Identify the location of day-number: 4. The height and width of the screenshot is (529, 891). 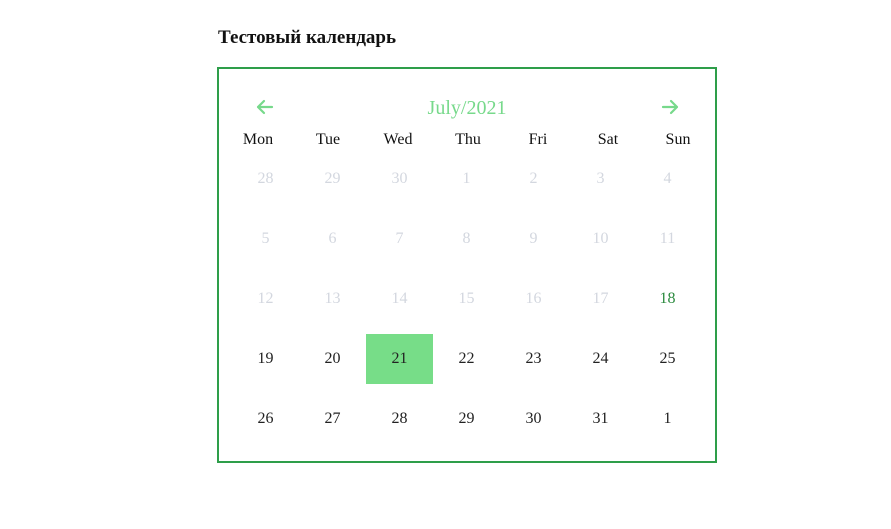
(667, 178).